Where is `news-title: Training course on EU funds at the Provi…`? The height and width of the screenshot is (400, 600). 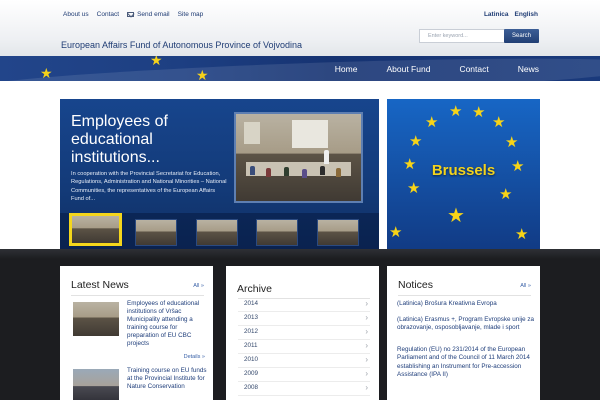
news-title: Training course on EU funds at the Provi… is located at coordinates (168, 379).